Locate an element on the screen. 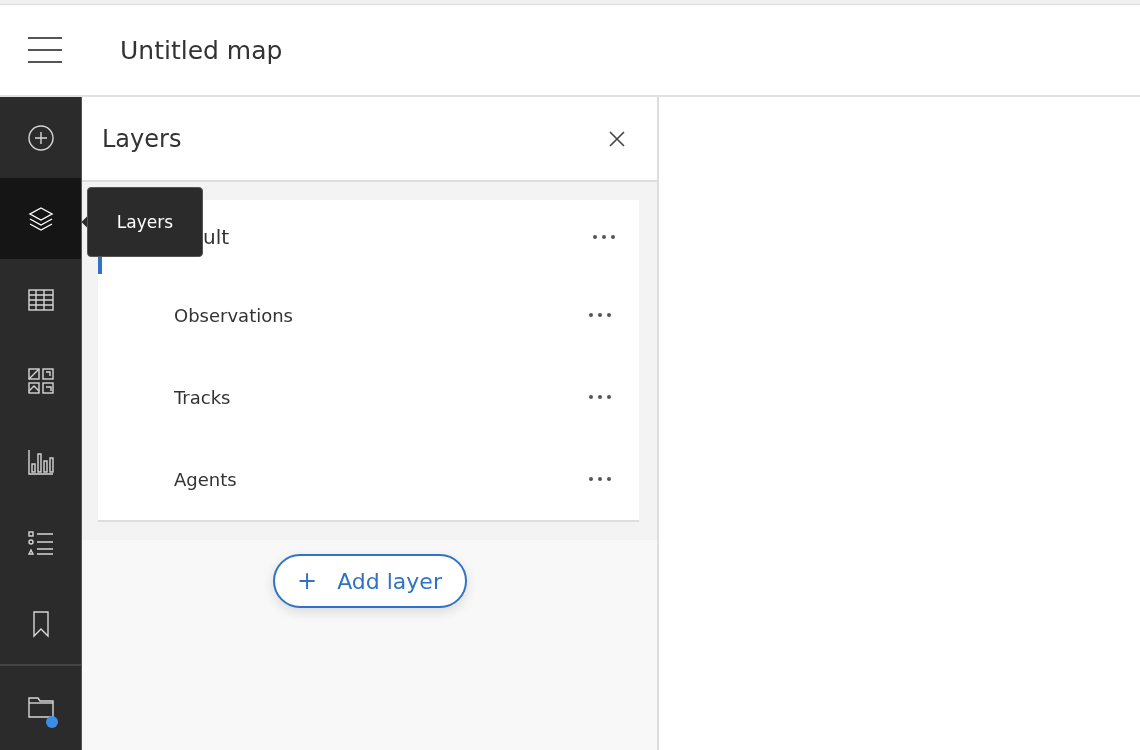 This screenshot has height=750, width=1140. group-indicator is located at coordinates (100, 265).